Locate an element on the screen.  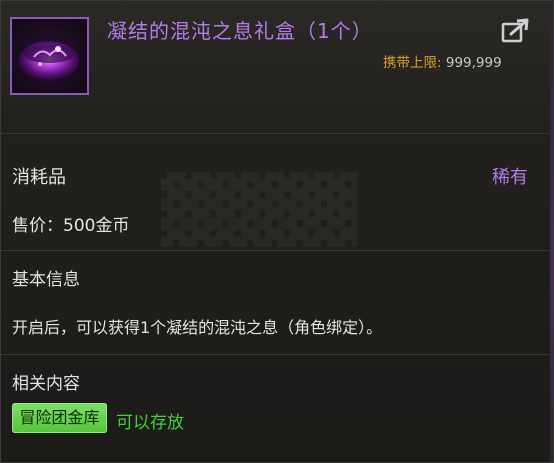
storable-status: 可以存放 is located at coordinates (150, 423).